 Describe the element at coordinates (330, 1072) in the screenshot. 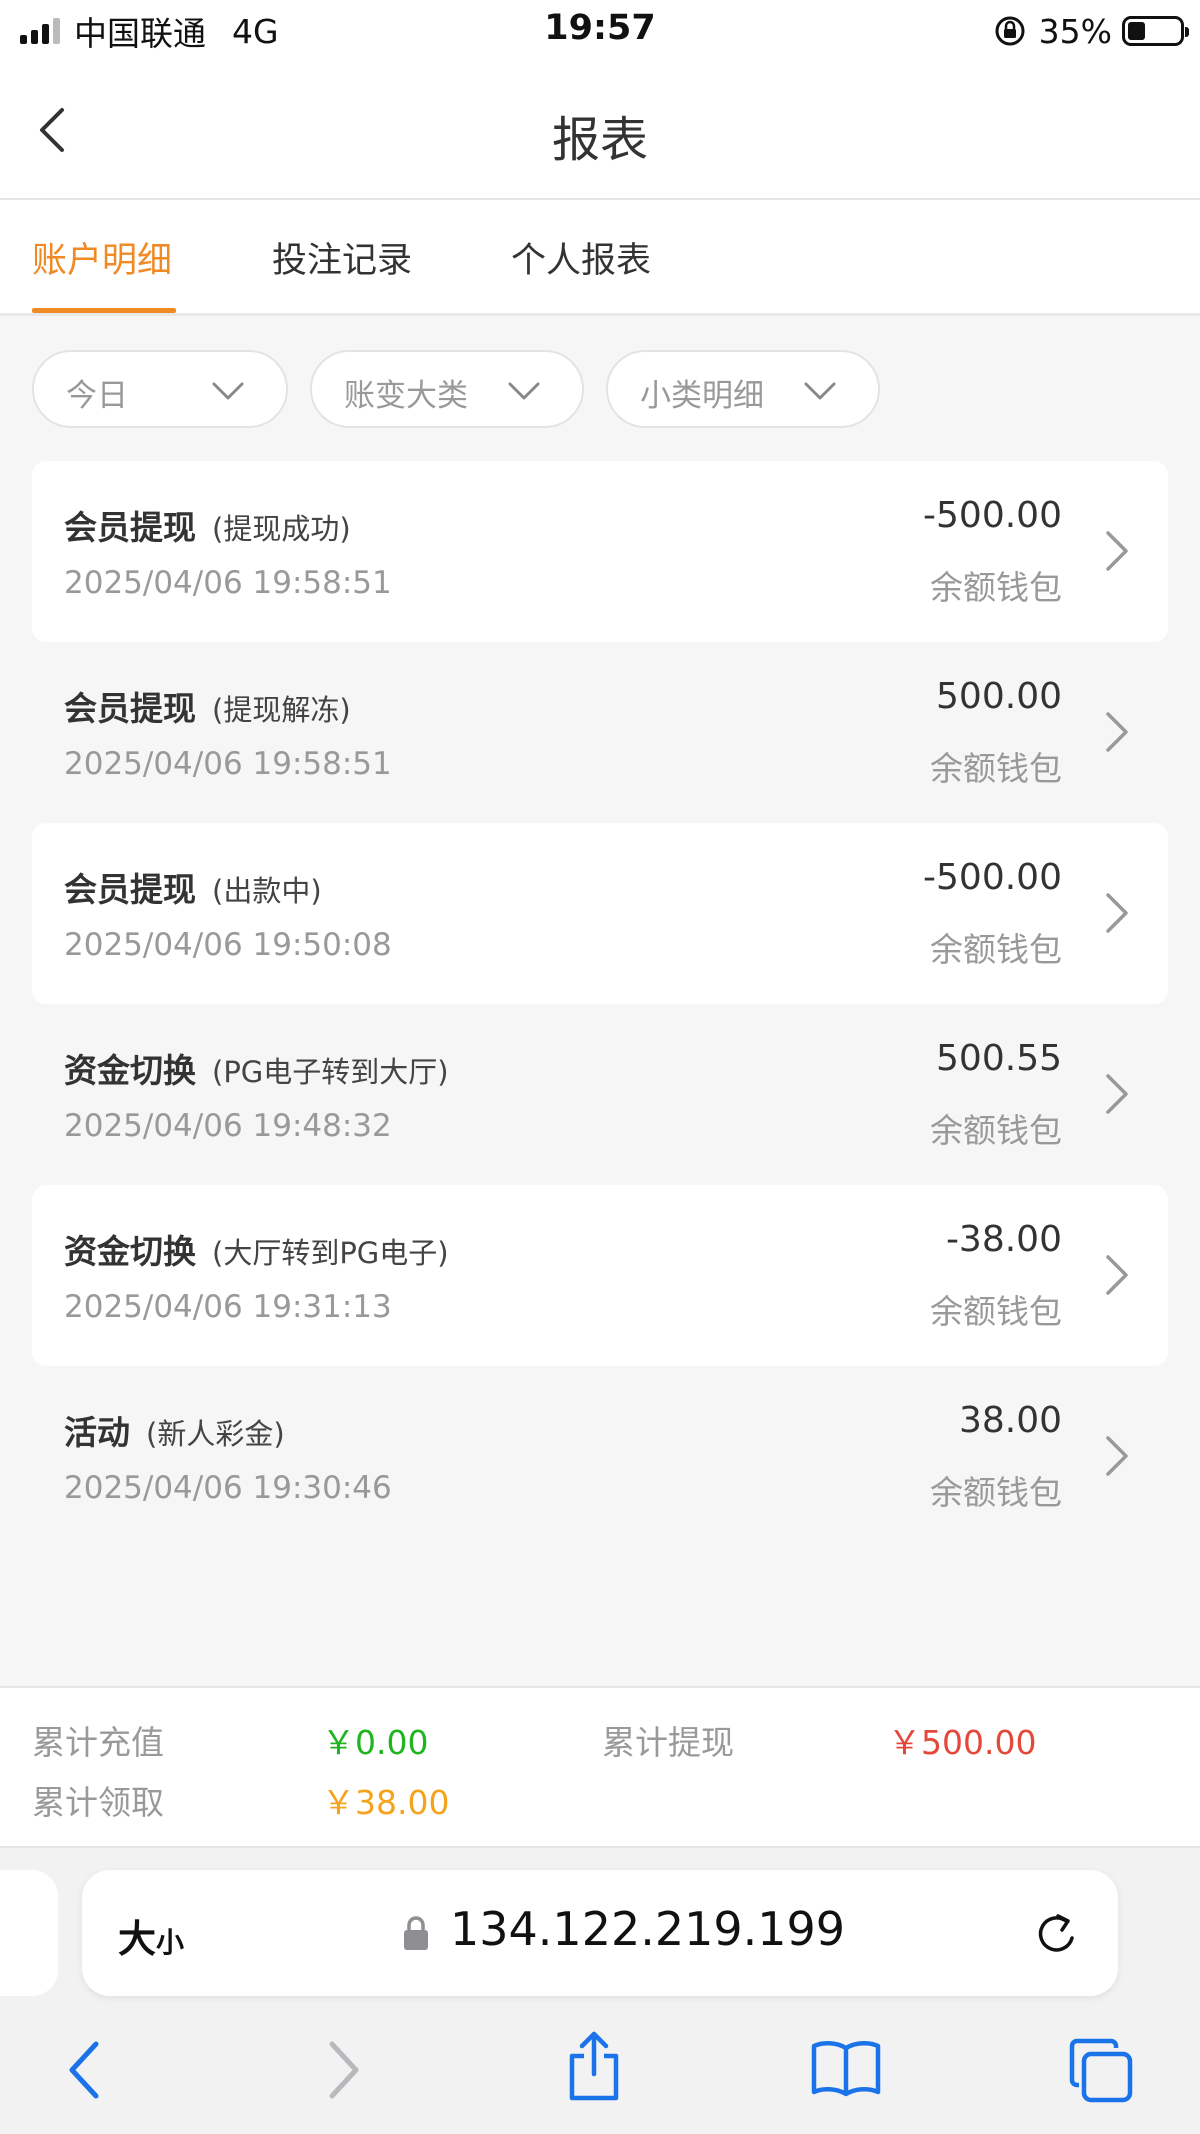

I see `record-subtype: (PG电子转到大厅)` at that location.